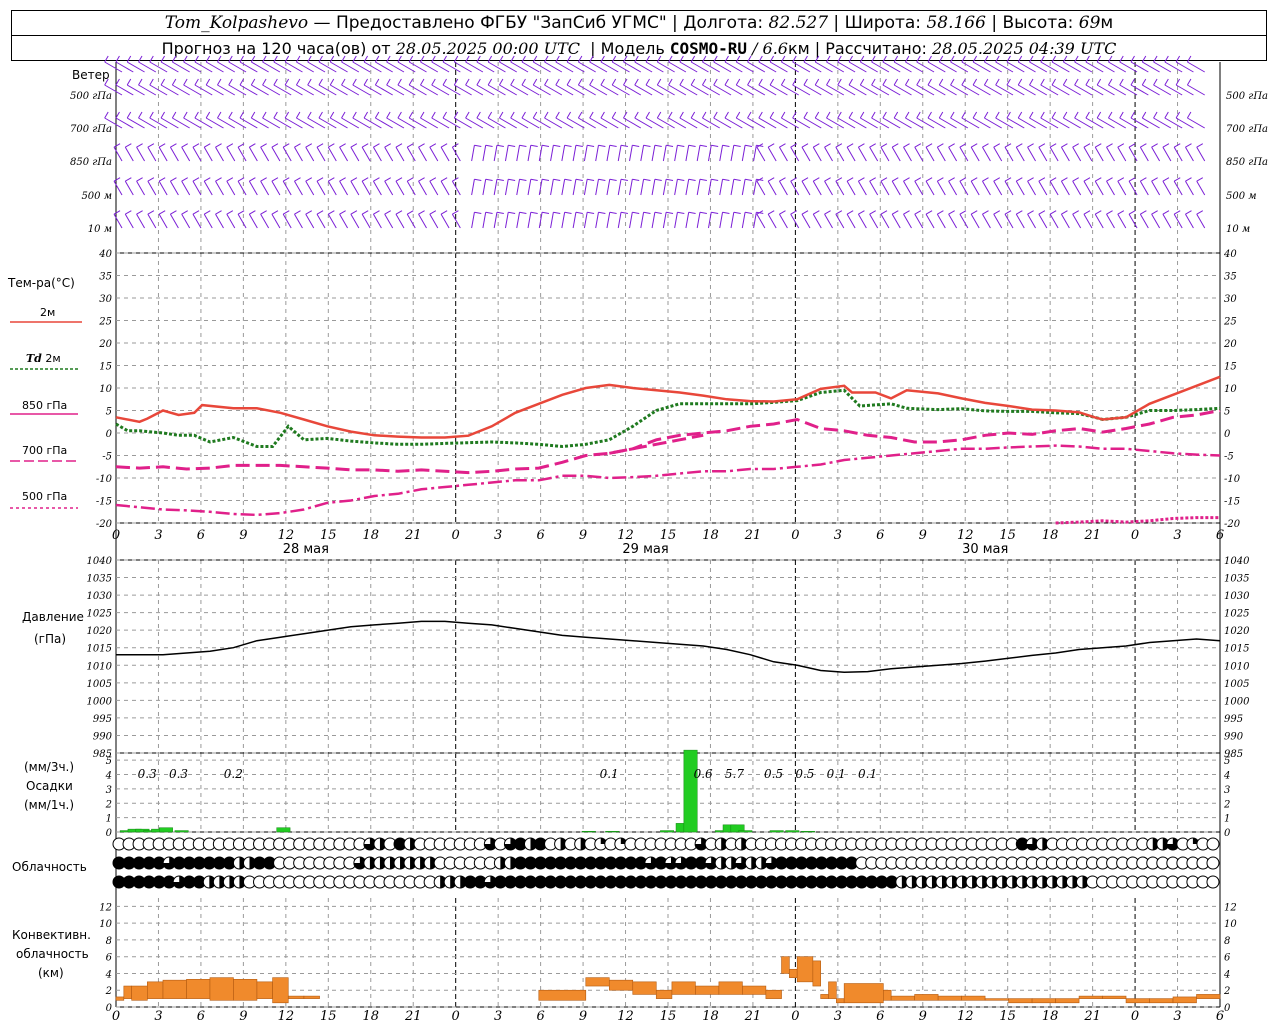 The width and height of the screenshot is (1280, 1024). Describe the element at coordinates (1177, 1016) in the screenshot. I see `time-tick-label-bottom: 3` at that location.